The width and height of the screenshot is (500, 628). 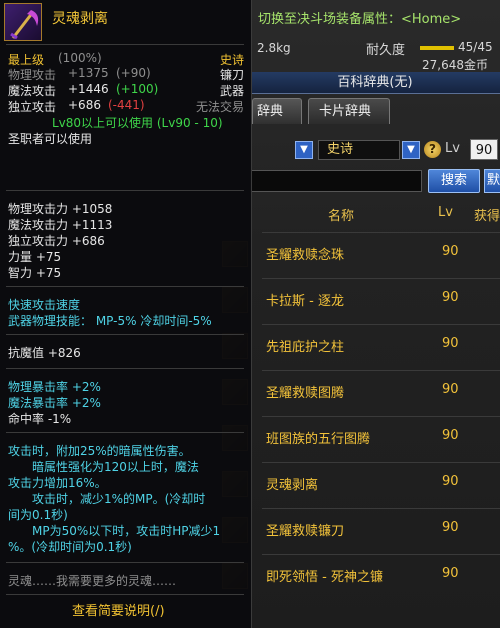 What do you see at coordinates (84, 105) in the screenshot?
I see `indep-atk-value: +686` at bounding box center [84, 105].